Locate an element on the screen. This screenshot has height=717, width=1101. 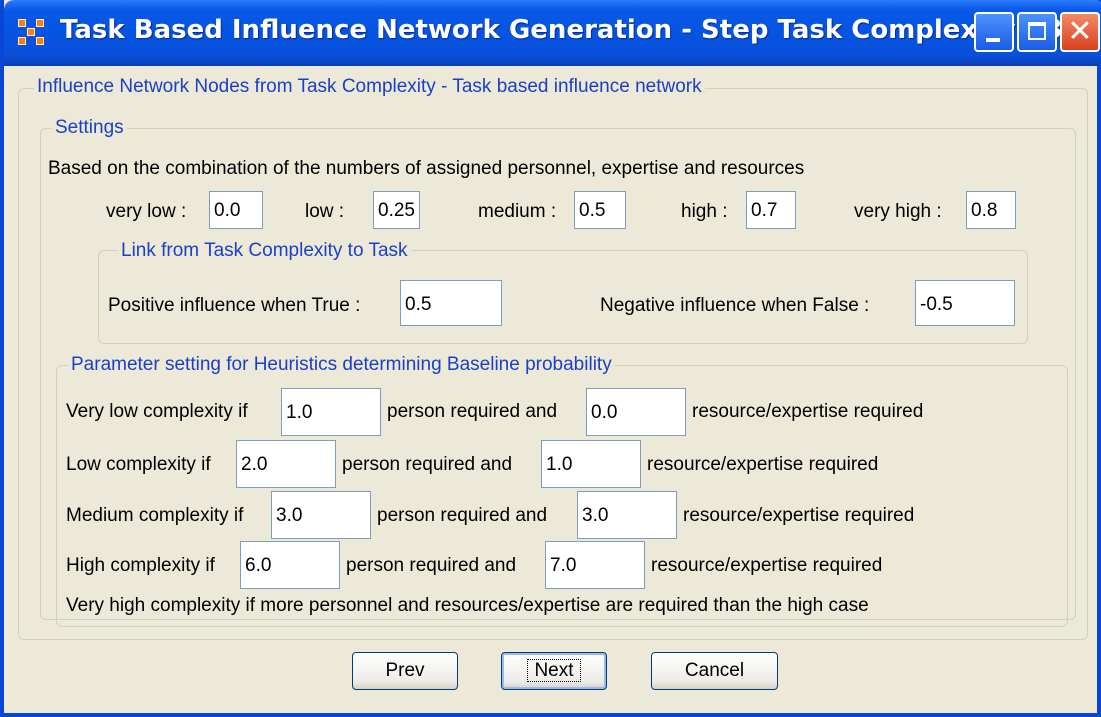
medium-resource-input: 3.0 is located at coordinates (627, 515).